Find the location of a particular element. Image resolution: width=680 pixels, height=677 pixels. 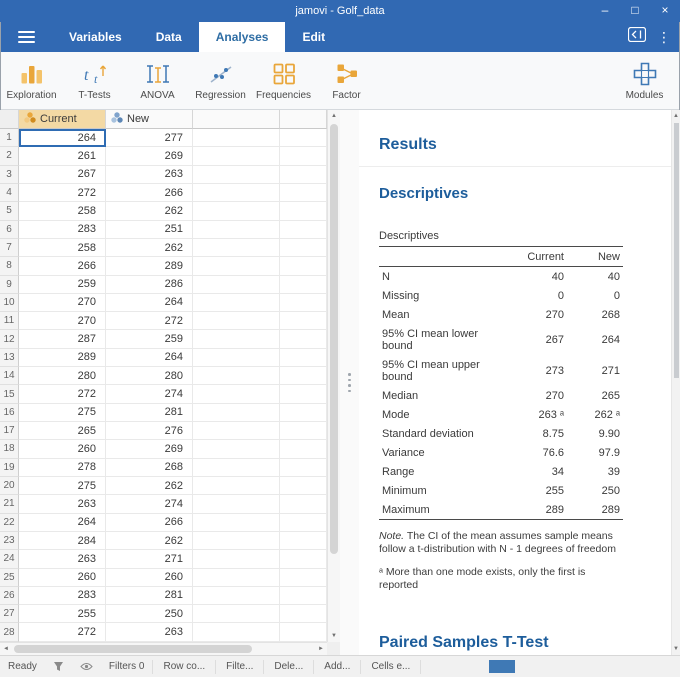

row-number: 10 is located at coordinates (9, 303).